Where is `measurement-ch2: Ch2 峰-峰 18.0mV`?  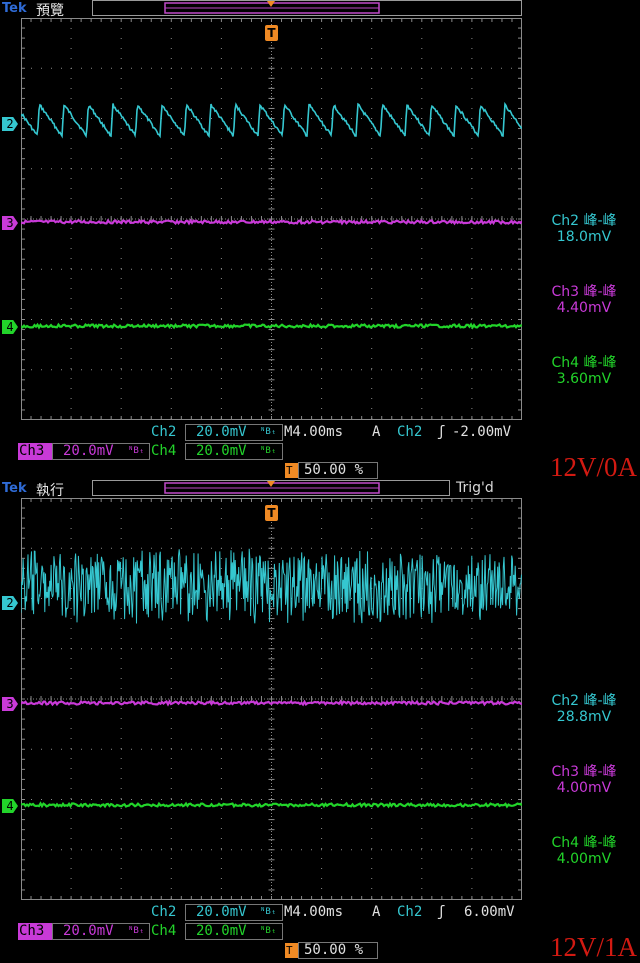 measurement-ch2: Ch2 峰-峰 18.0mV is located at coordinates (584, 229).